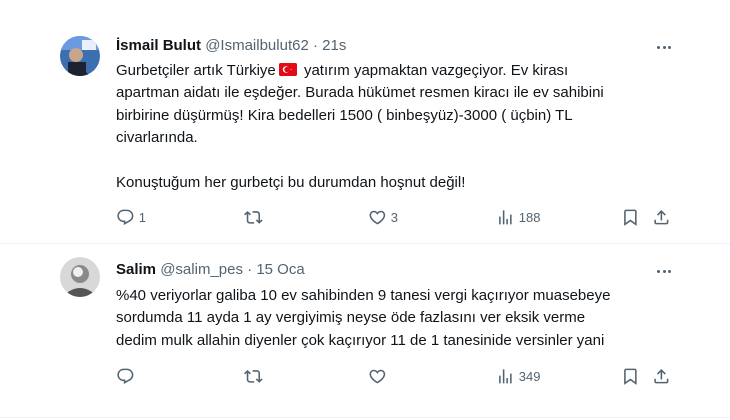  I want to click on timestamp: 21s, so click(334, 45).